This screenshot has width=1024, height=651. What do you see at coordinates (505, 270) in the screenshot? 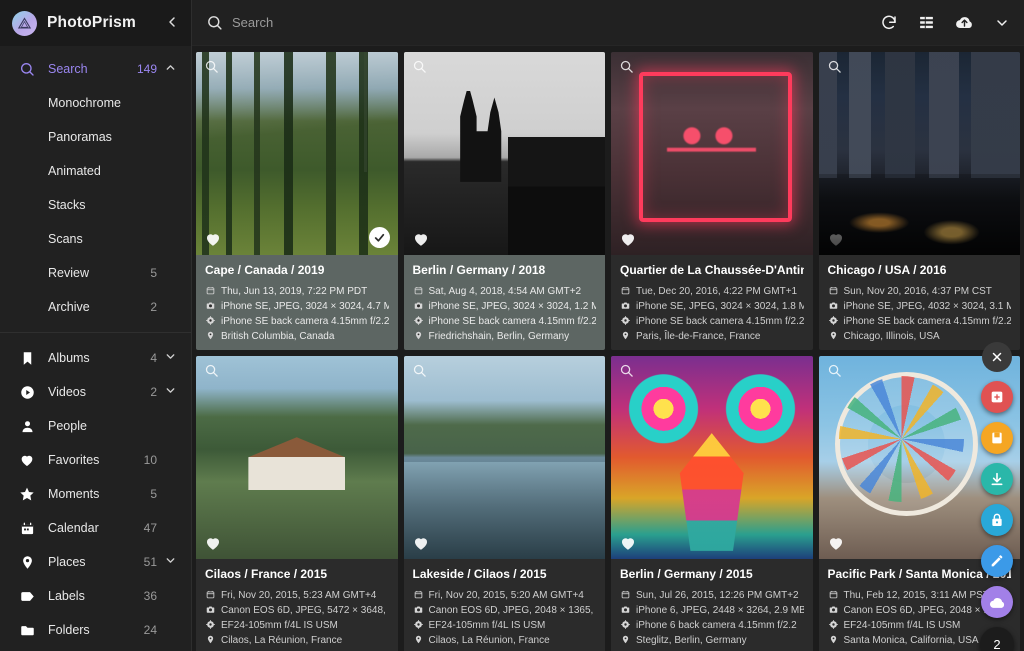
I see `photo-title: Berlin / Germany / 2018` at bounding box center [505, 270].